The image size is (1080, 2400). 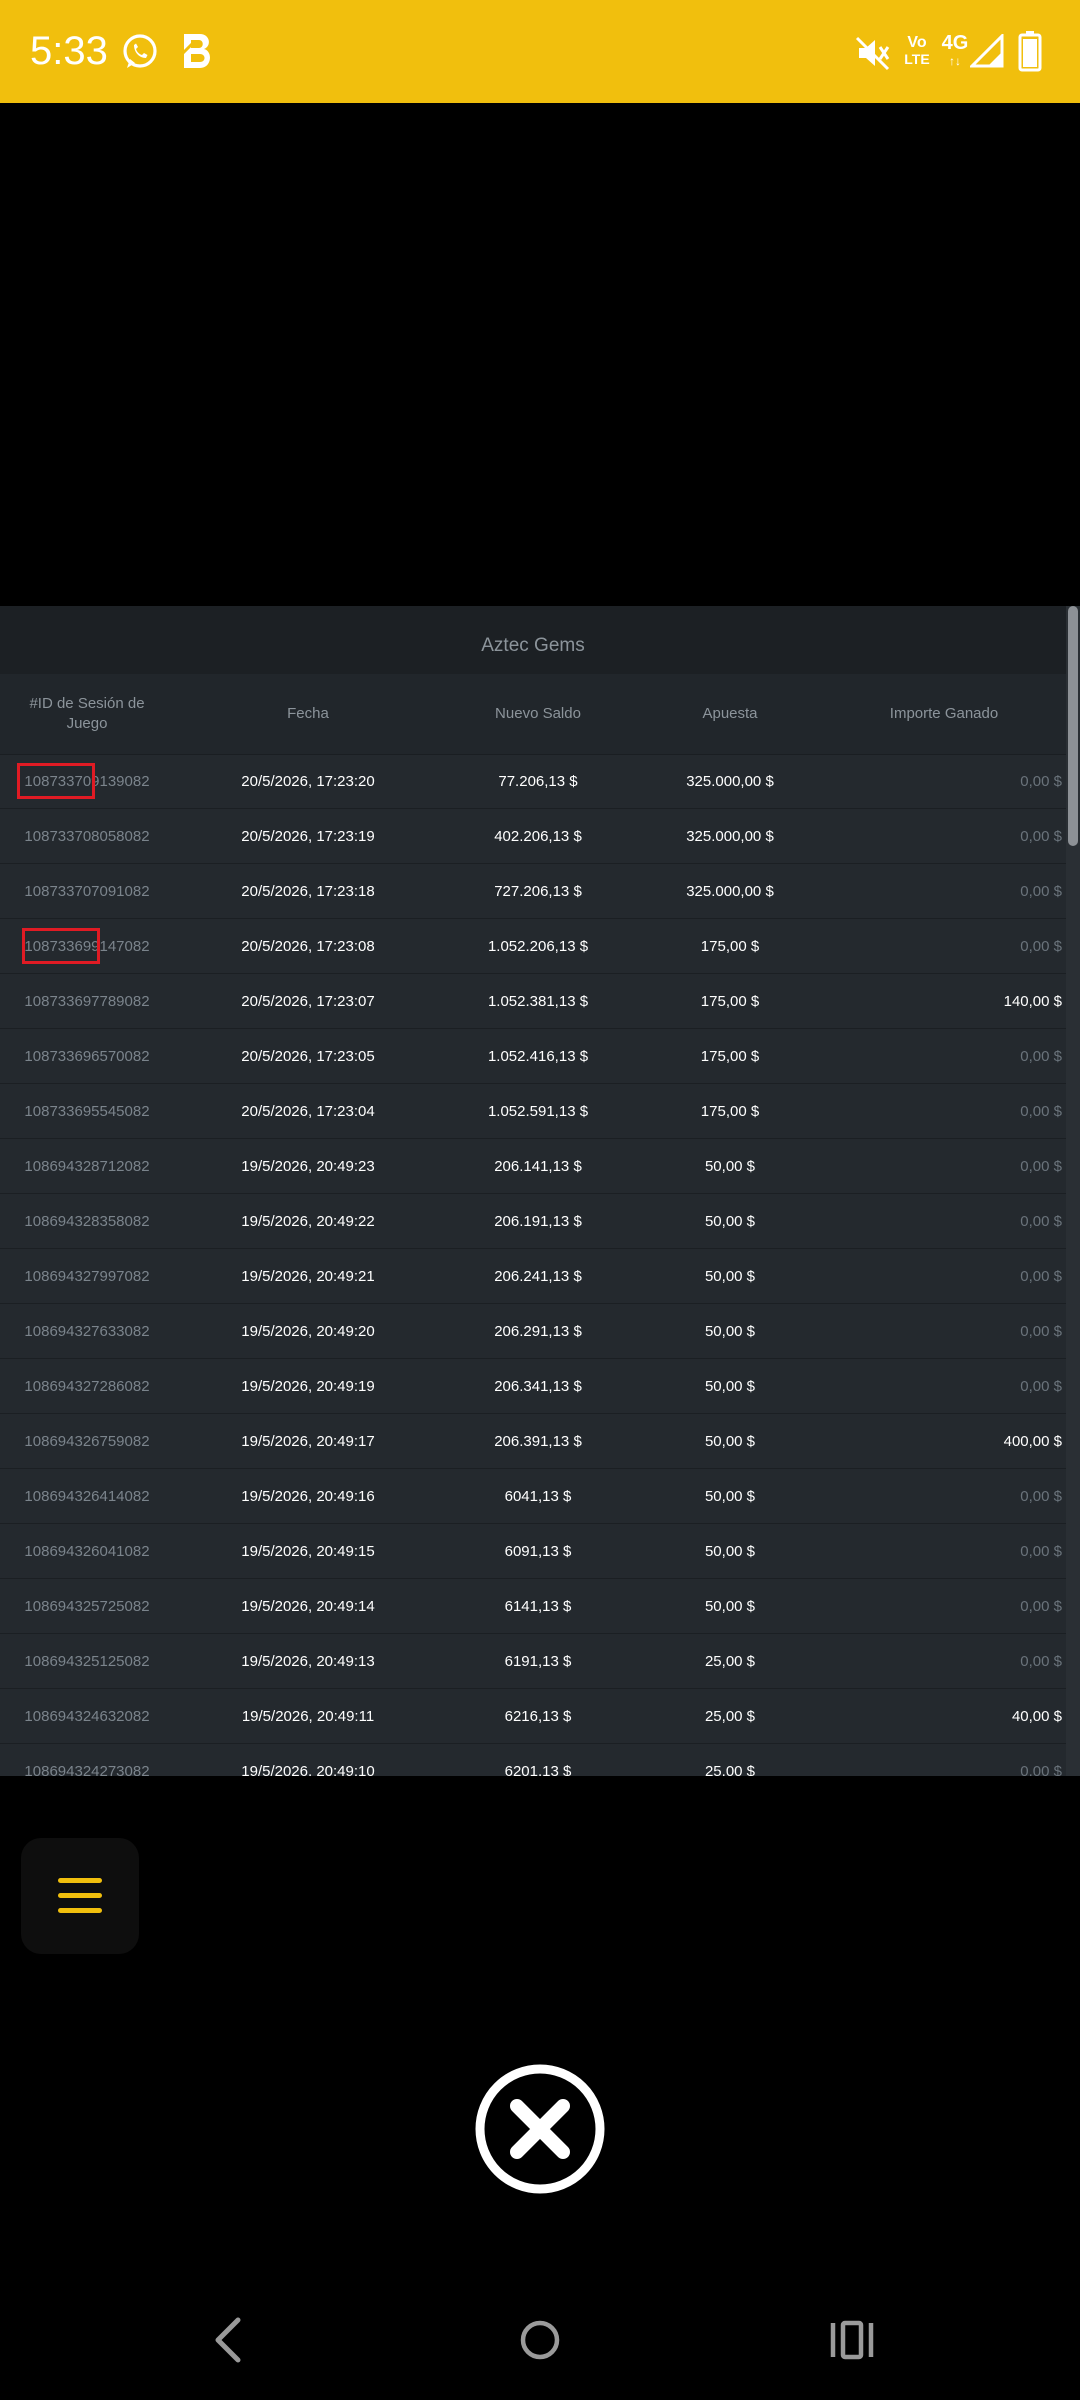 I want to click on scrollbar-thumb, so click(x=1073, y=726).